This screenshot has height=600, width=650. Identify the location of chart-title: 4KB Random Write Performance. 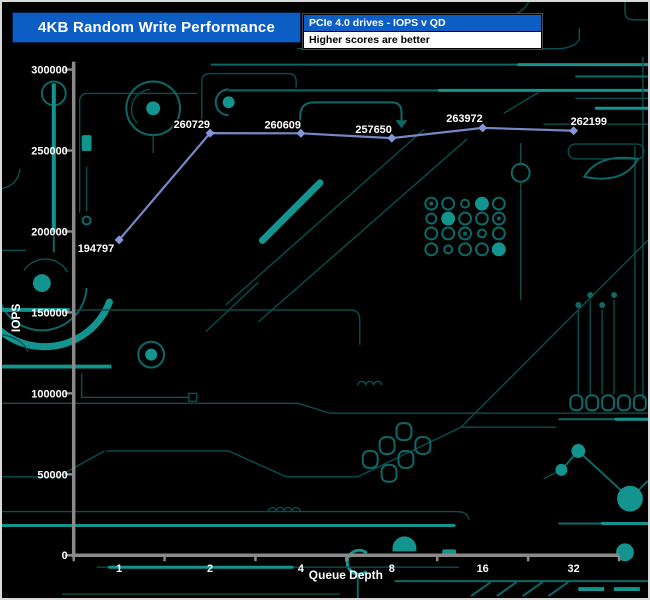
(156, 27).